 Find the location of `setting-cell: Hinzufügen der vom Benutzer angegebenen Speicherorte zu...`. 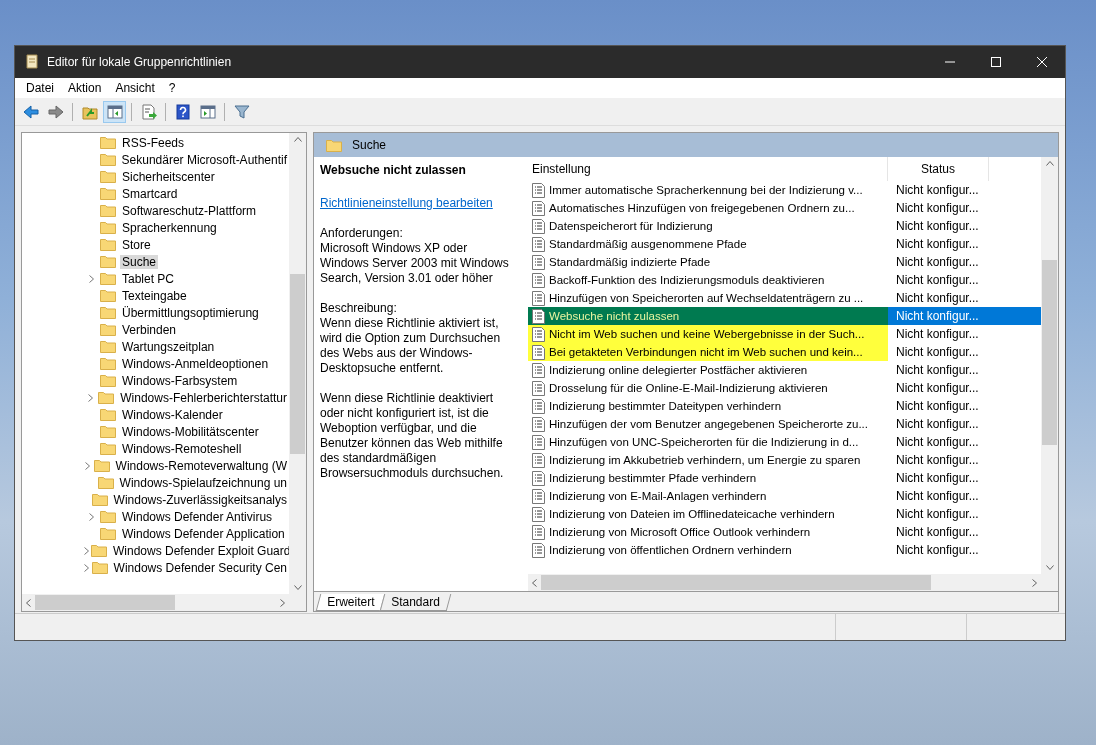

setting-cell: Hinzufügen der vom Benutzer angegebenen Speicherorte zu... is located at coordinates (708, 424).